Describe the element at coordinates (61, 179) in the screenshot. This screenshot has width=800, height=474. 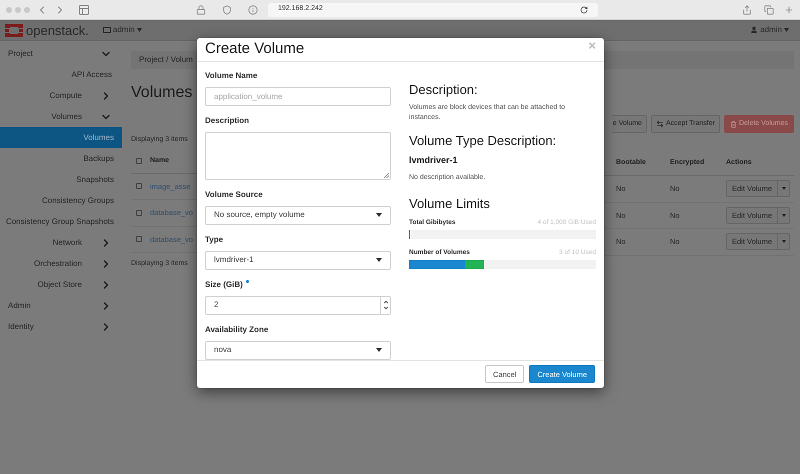
I see `sidebar-item: Snapshots` at that location.